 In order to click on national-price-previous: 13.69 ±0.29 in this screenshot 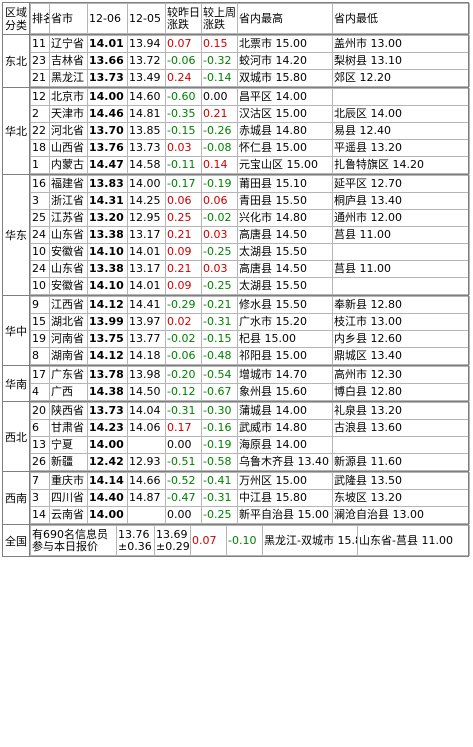, I will do `click(172, 540)`.